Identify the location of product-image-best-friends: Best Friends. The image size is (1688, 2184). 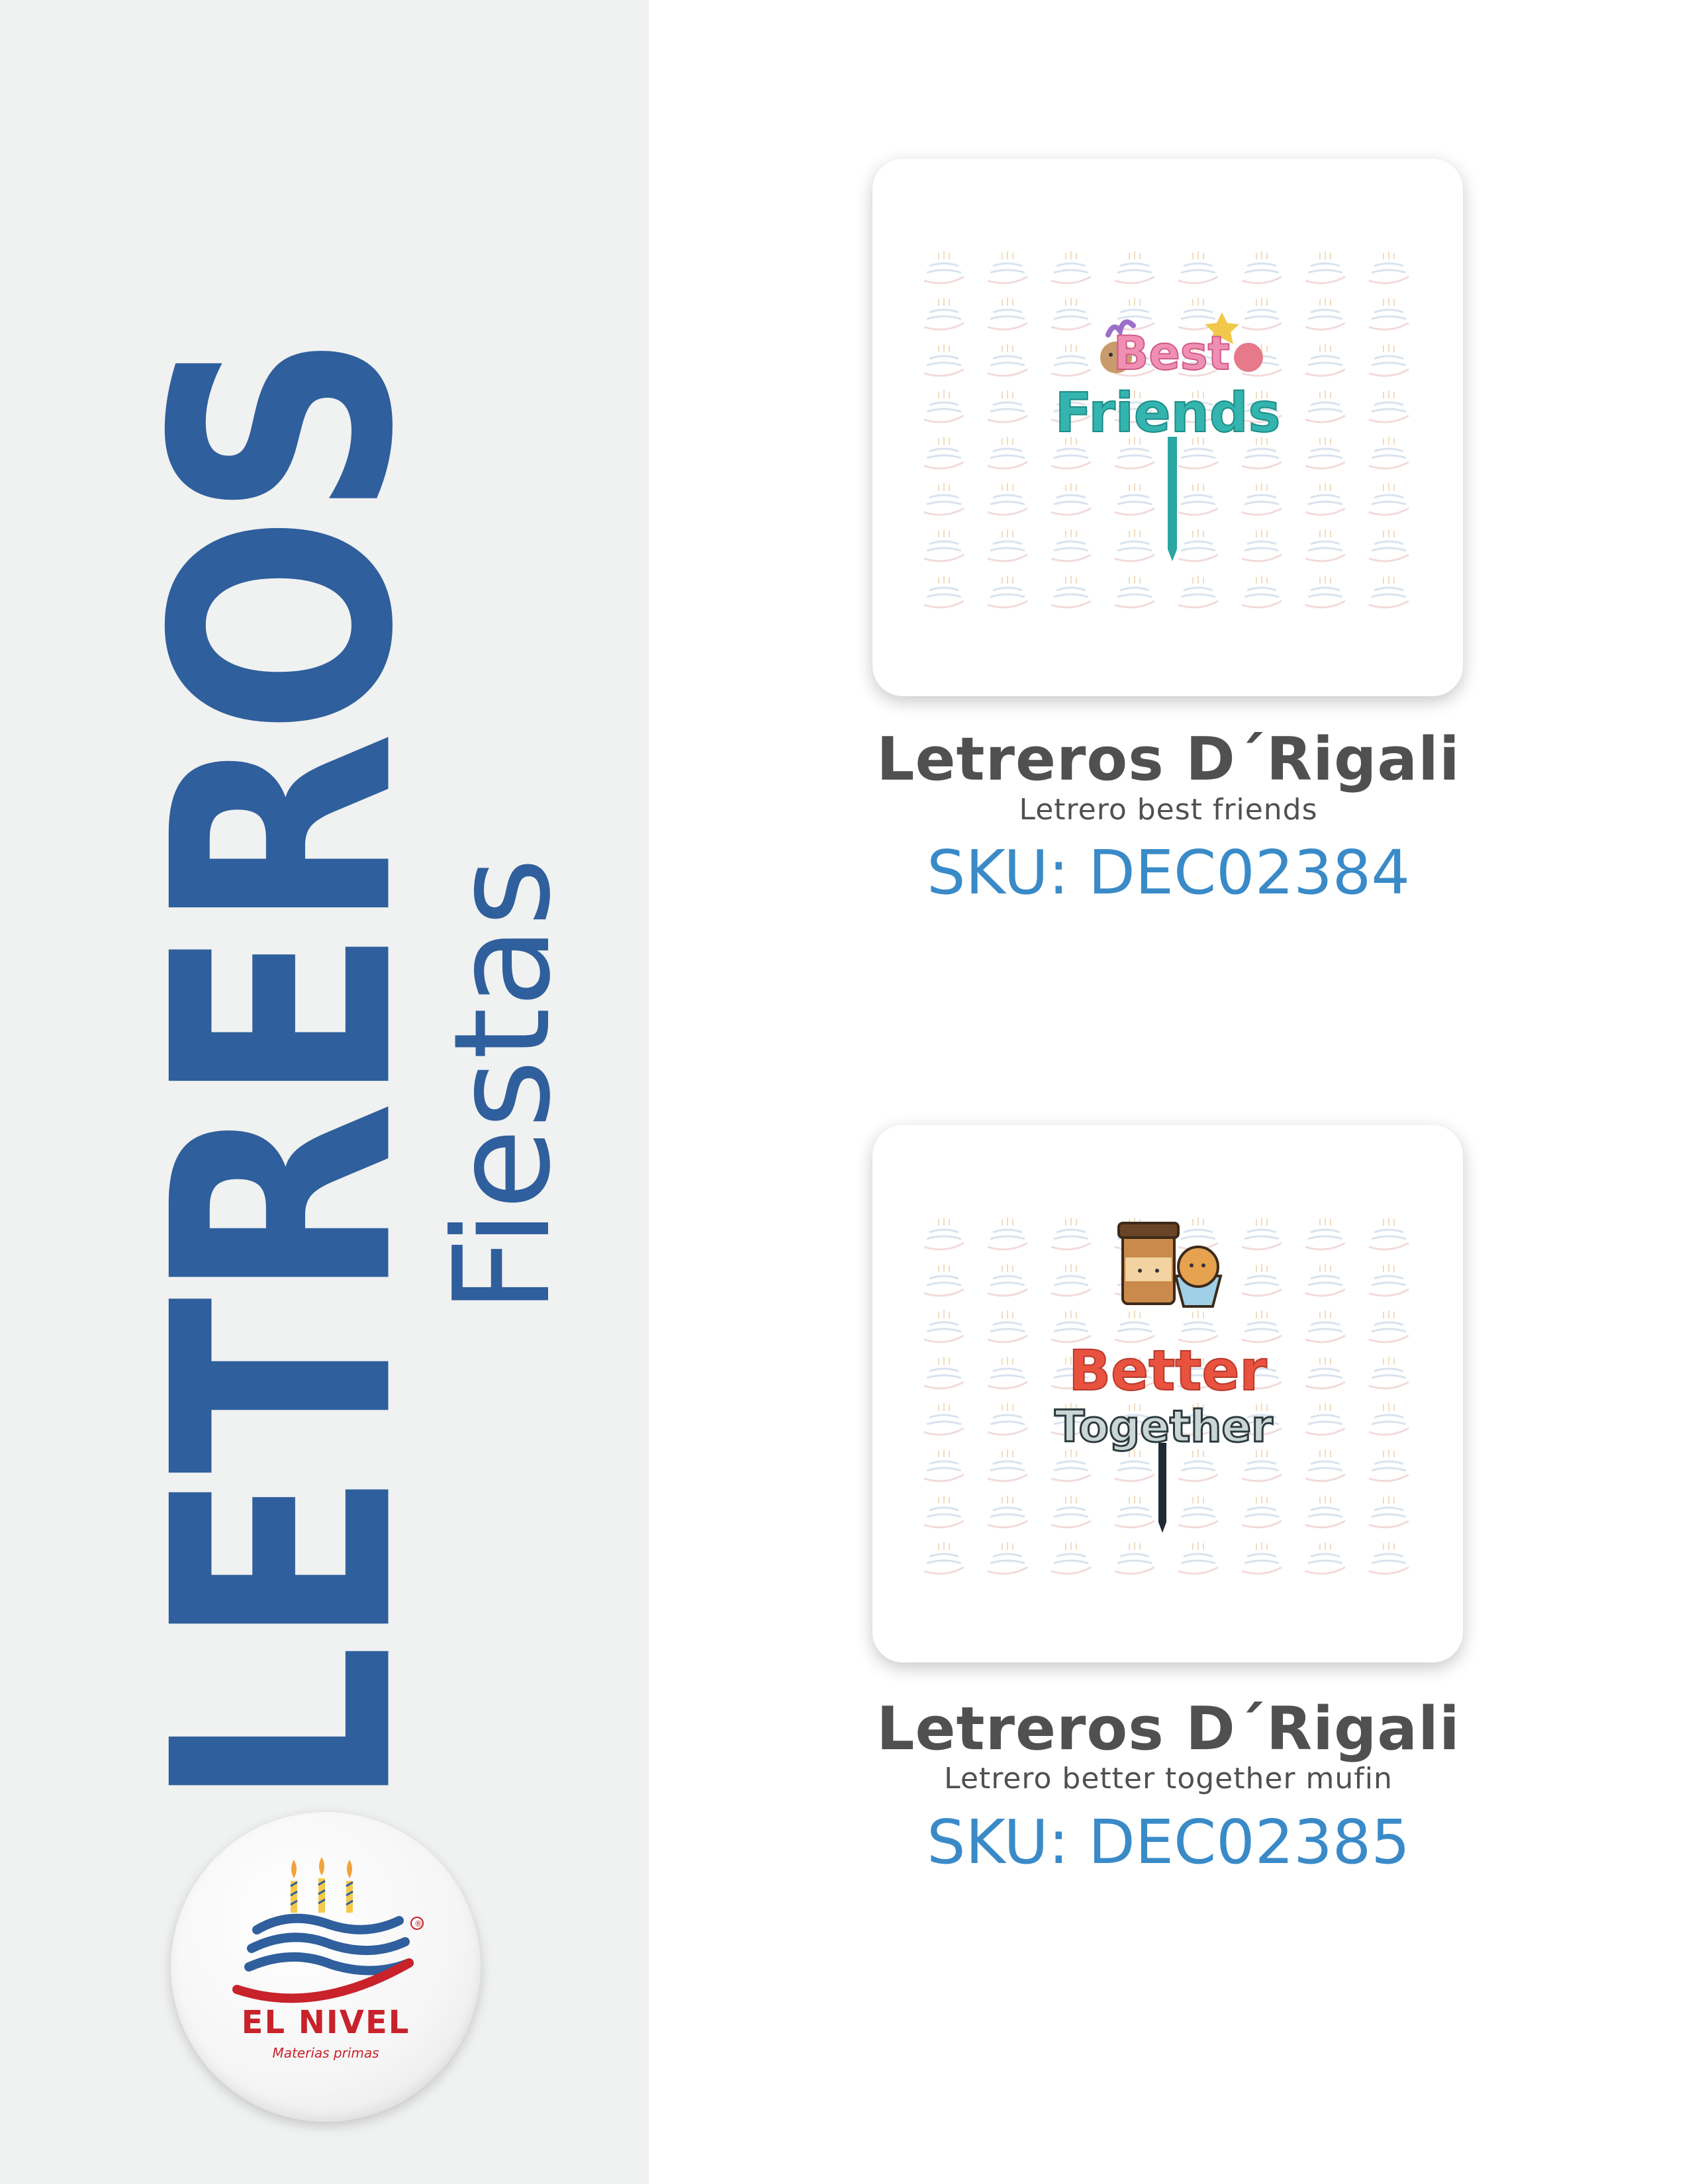
(1168, 437).